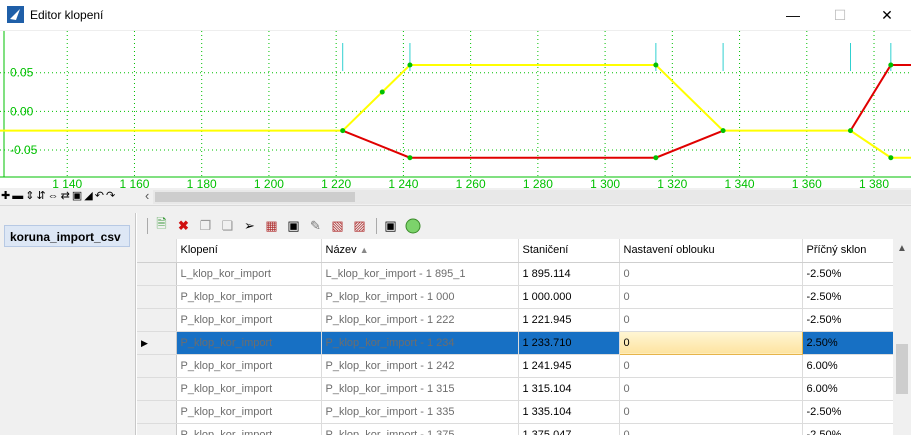  Describe the element at coordinates (412, 226) in the screenshot. I see `green-circle-icon` at that location.